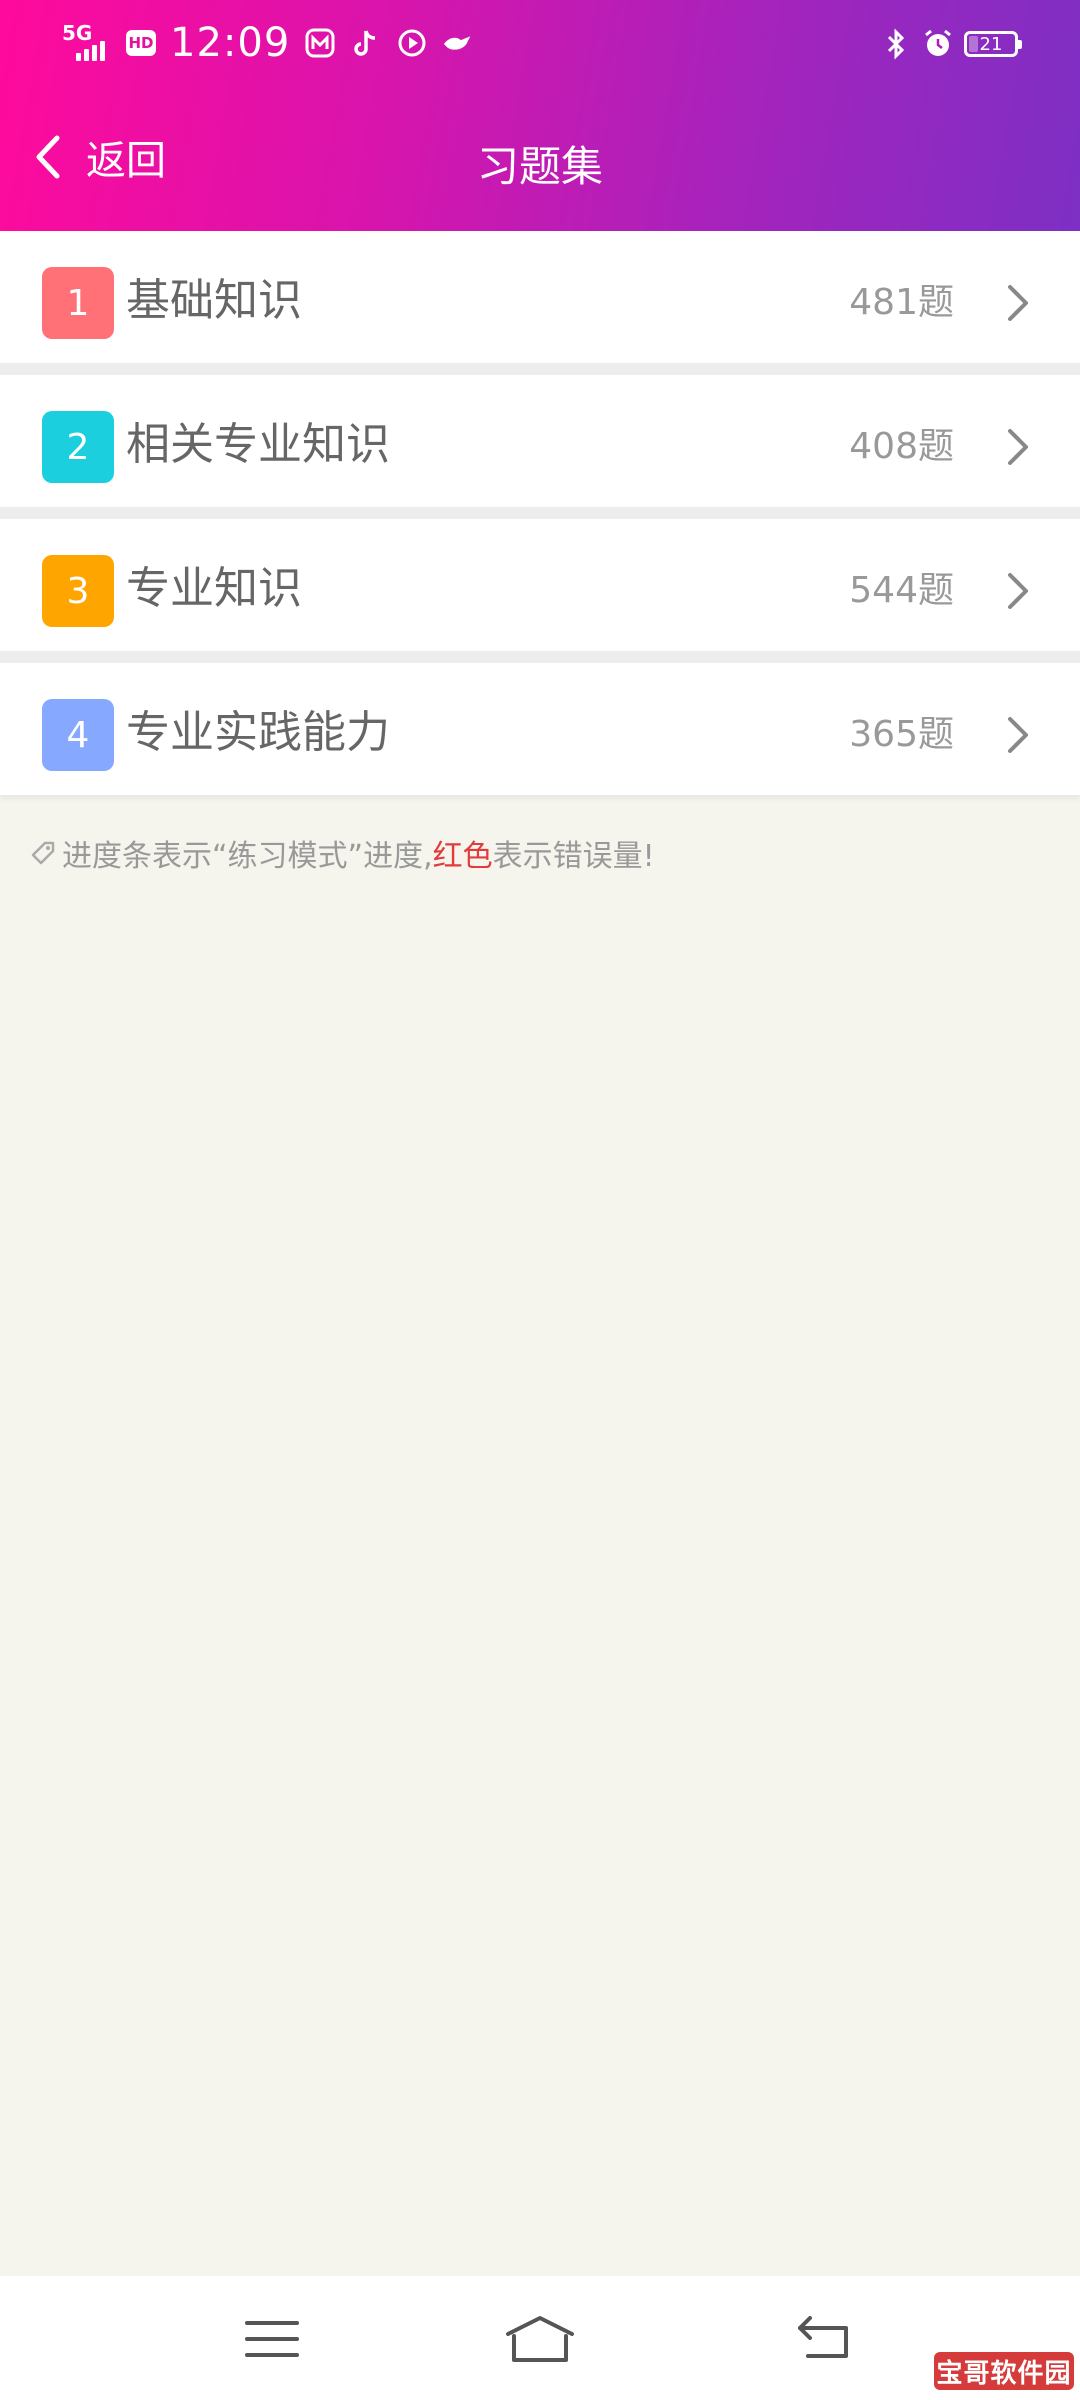 The width and height of the screenshot is (1080, 2400). I want to click on alarm-icon, so click(938, 44).